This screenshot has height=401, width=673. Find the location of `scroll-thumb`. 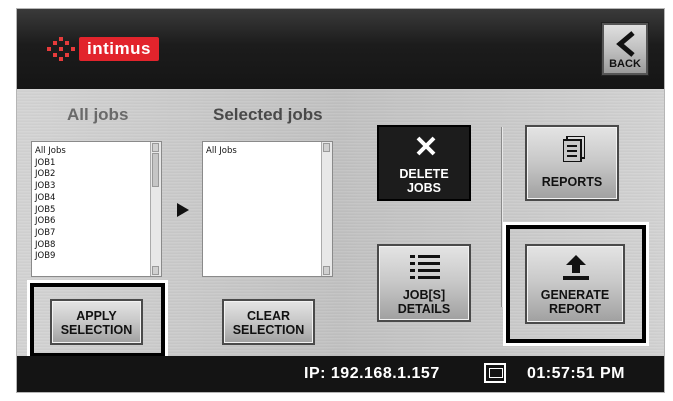

scroll-thumb is located at coordinates (155, 170).